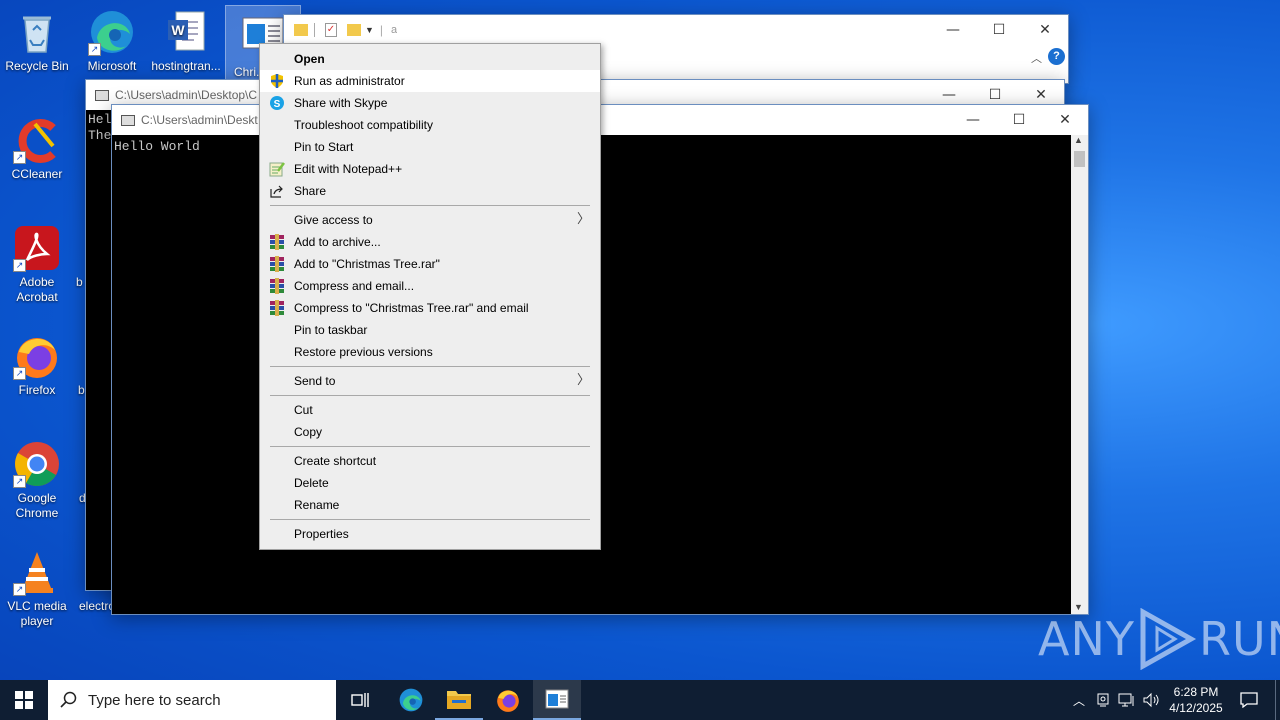 The width and height of the screenshot is (1280, 720). I want to click on desktop-icon-ccleaner: ↗ CCleaner, so click(37, 149).